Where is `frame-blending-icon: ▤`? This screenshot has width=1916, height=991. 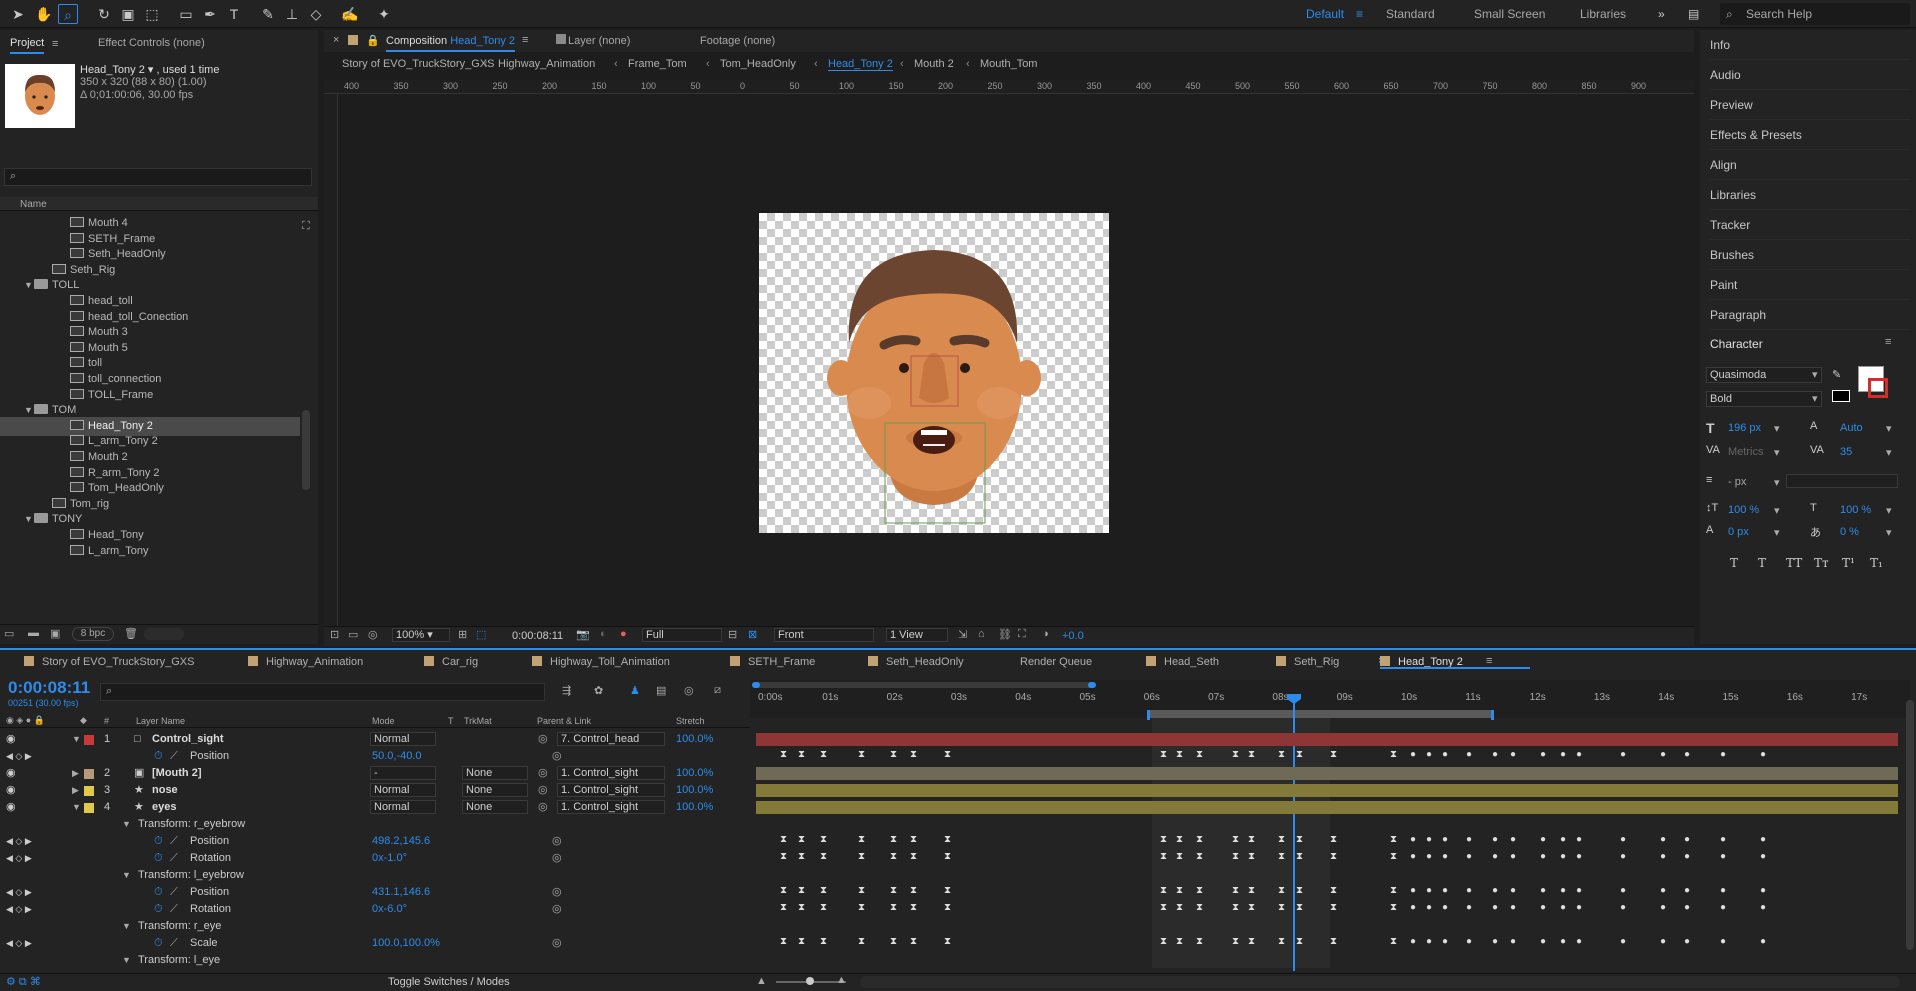
frame-blending-icon: ▤ is located at coordinates (661, 690).